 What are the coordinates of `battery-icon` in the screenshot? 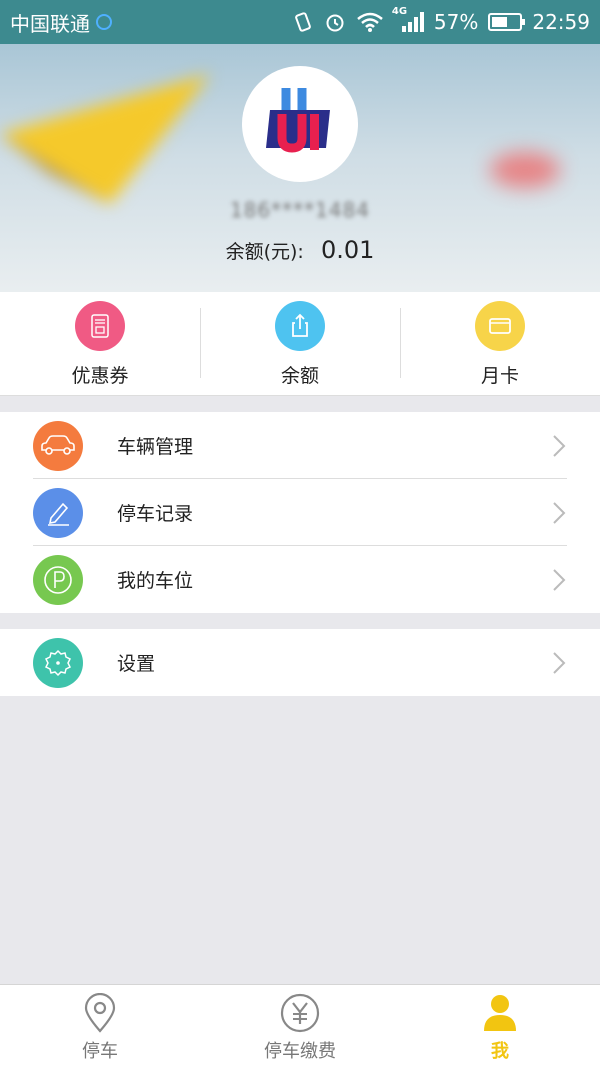 It's located at (507, 22).